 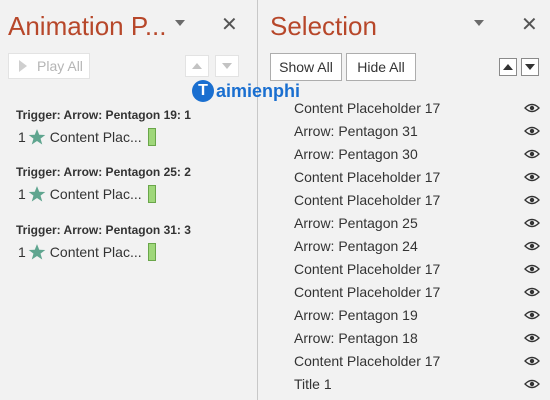 I want to click on play-all-label: Play All, so click(x=60, y=66).